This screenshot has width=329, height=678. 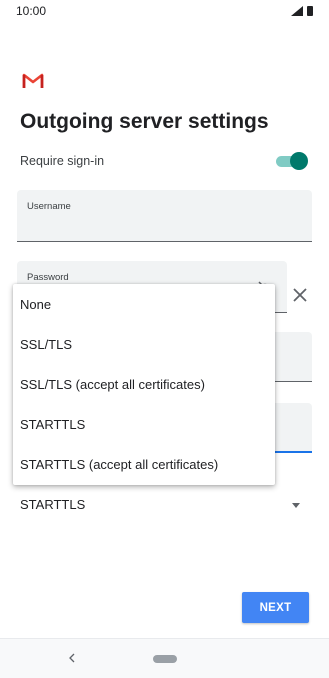 What do you see at coordinates (33, 80) in the screenshot?
I see `gmail-logo-icon` at bounding box center [33, 80].